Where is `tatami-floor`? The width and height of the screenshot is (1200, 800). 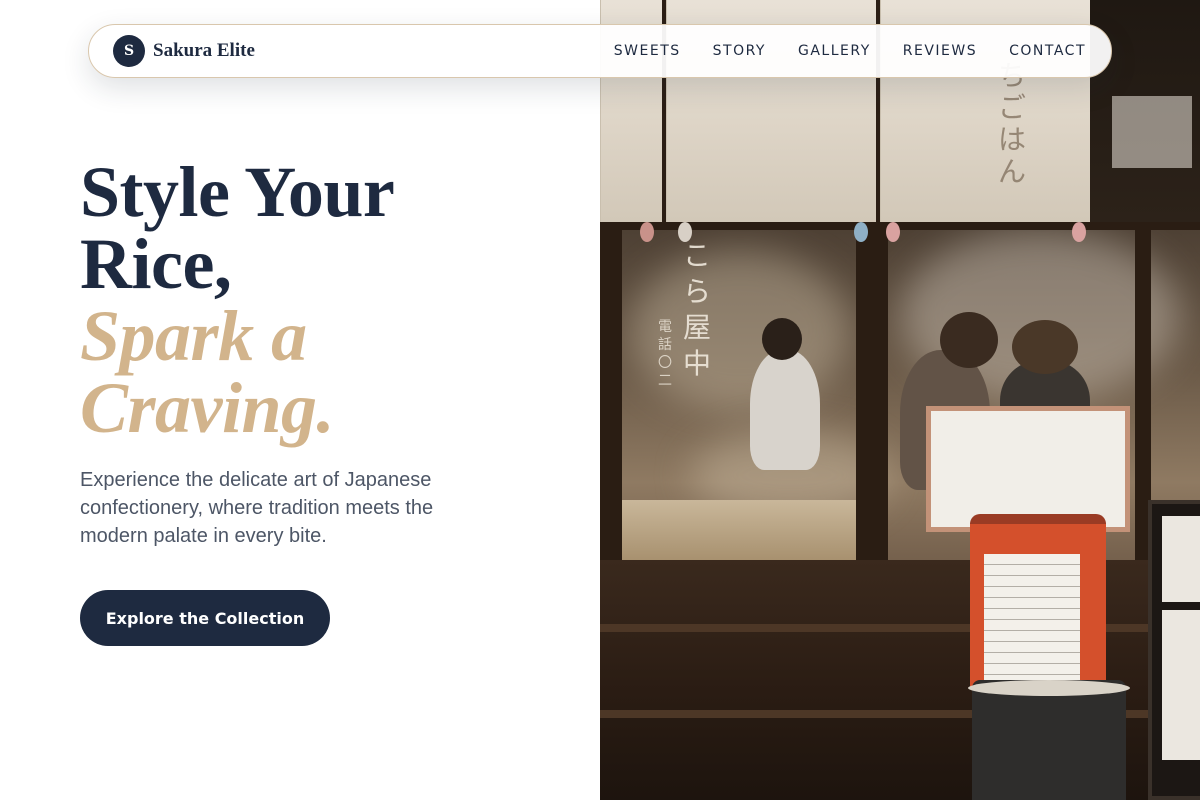
tatami-floor is located at coordinates (730, 530).